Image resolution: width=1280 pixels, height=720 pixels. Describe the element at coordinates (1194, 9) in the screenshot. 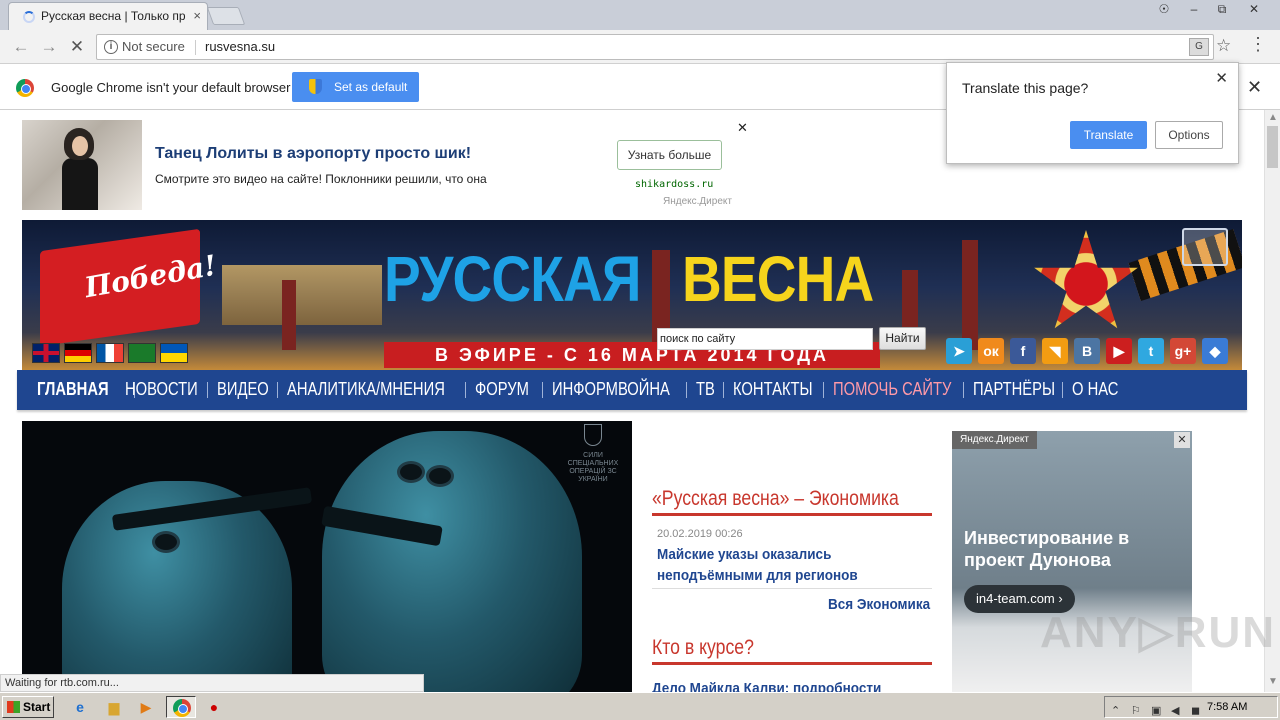

I see `minimize-button: –` at that location.